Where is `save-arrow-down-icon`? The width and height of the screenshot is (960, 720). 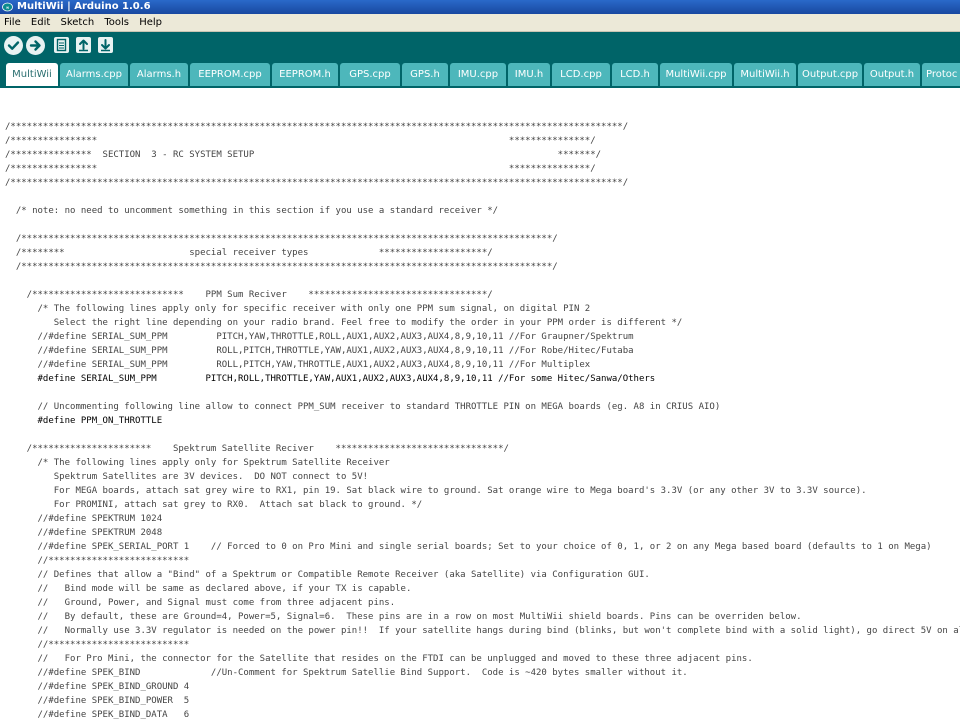 save-arrow-down-icon is located at coordinates (105, 45).